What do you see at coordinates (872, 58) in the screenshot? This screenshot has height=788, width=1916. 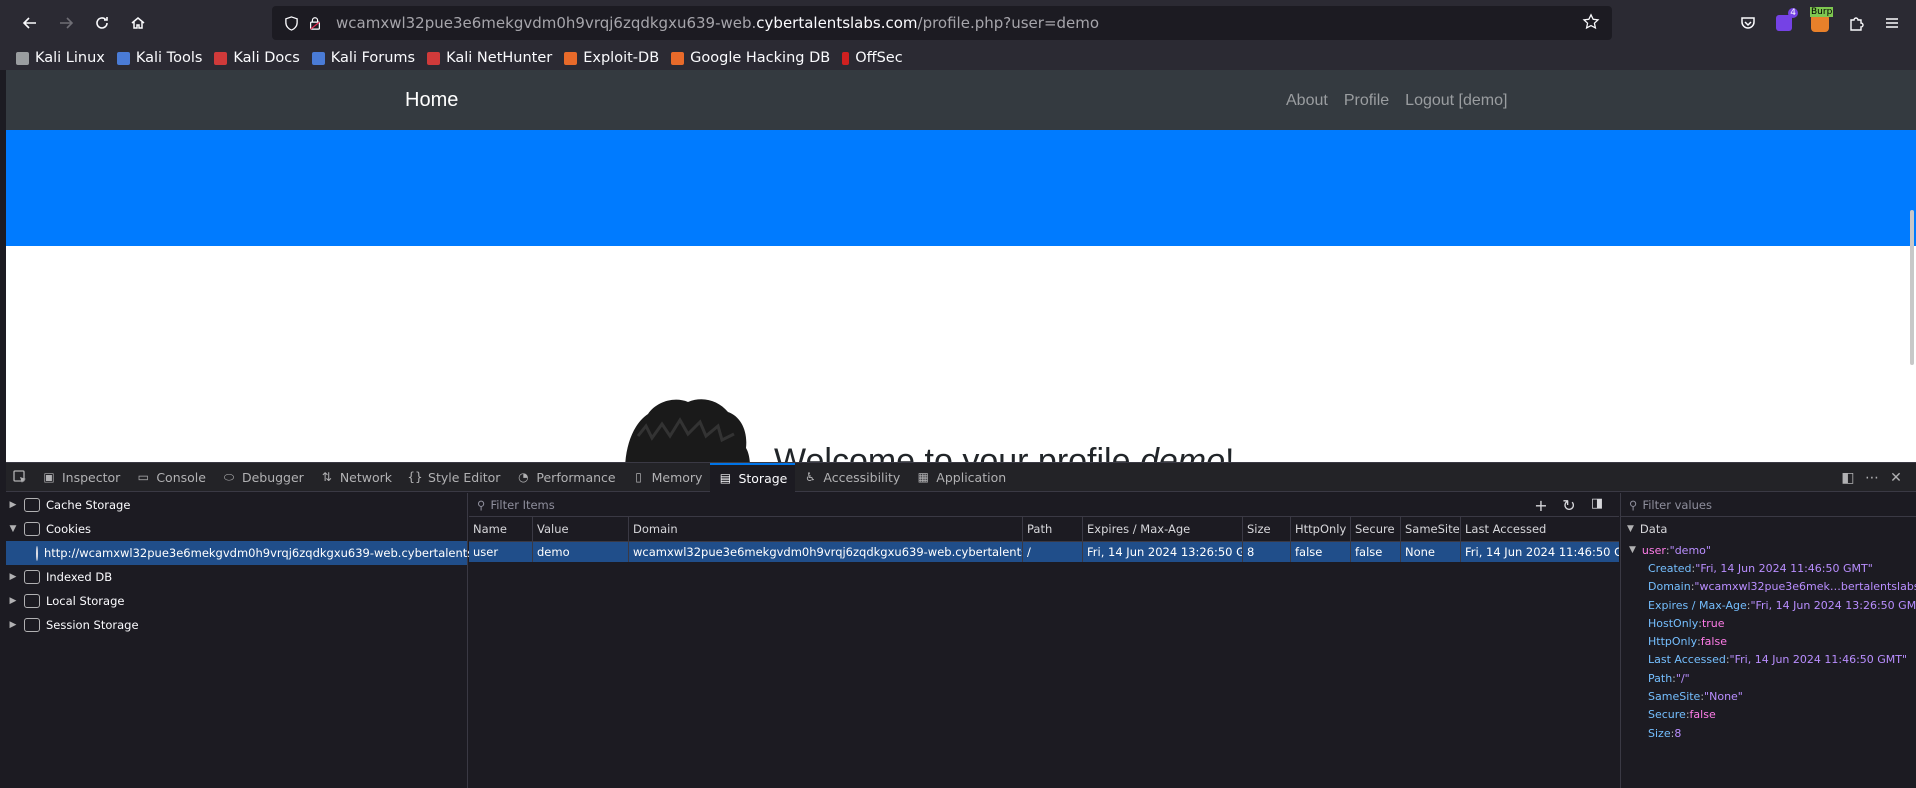 I see `bookmark-offsec: OffSec` at bounding box center [872, 58].